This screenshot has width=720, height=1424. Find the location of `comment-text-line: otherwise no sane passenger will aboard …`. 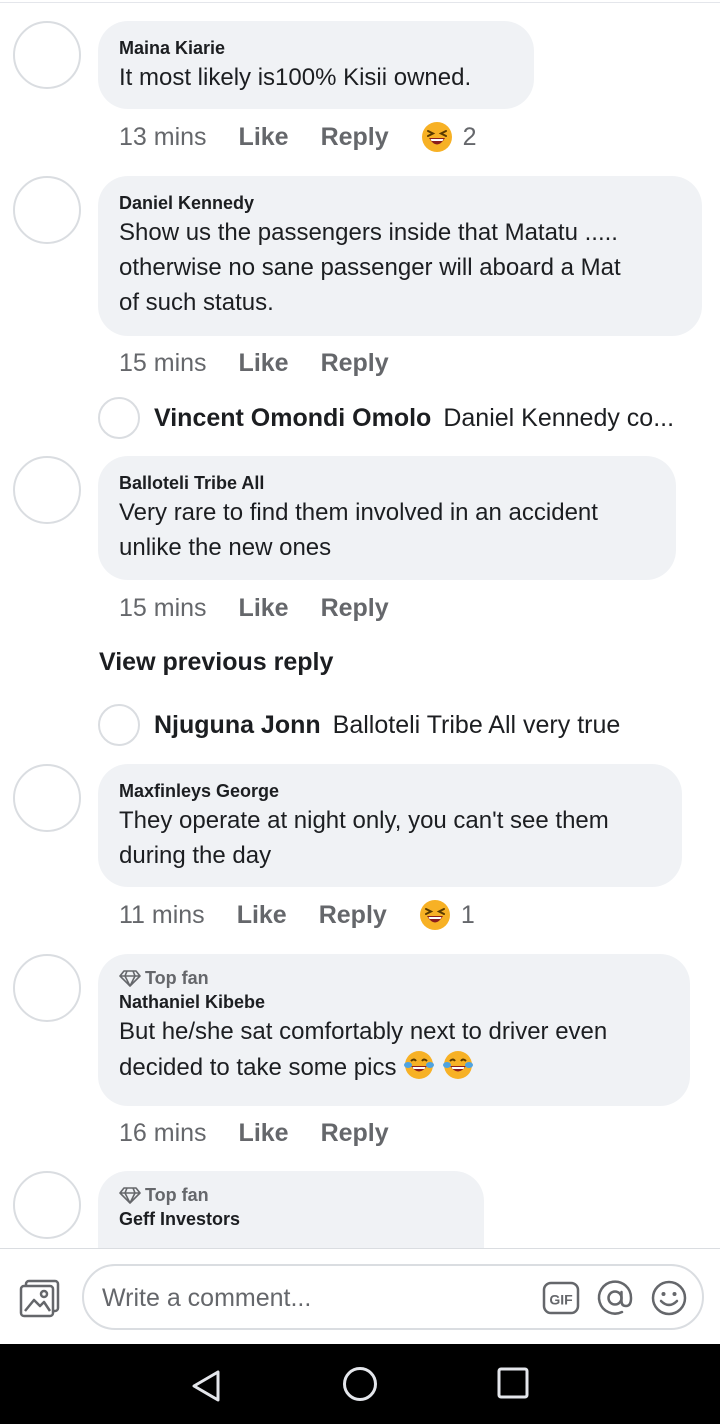

comment-text-line: otherwise no sane passenger will aboard … is located at coordinates (370, 267).